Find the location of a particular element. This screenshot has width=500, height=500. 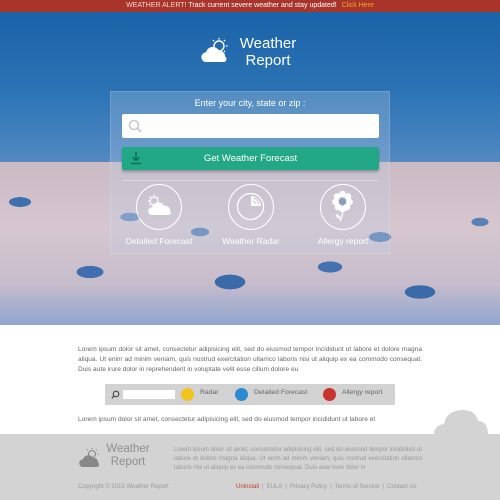

privacy-policy-link: Privacy Policy is located at coordinates (308, 487).